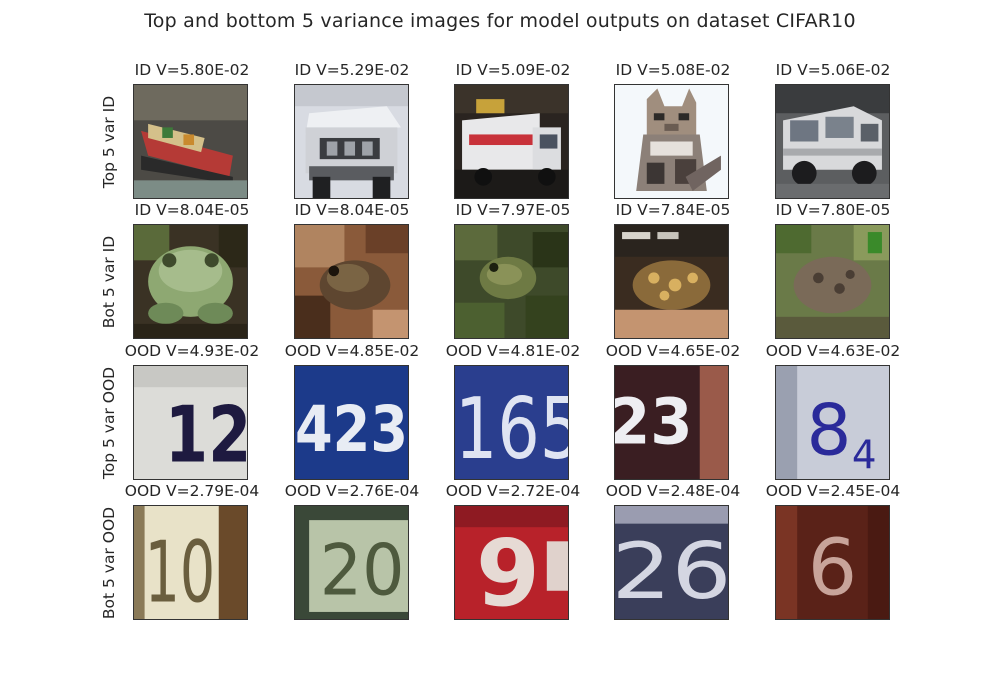 The height and width of the screenshot is (700, 1000). Describe the element at coordinates (513, 491) in the screenshot. I see `caption: OOD V=2.72E-04` at that location.